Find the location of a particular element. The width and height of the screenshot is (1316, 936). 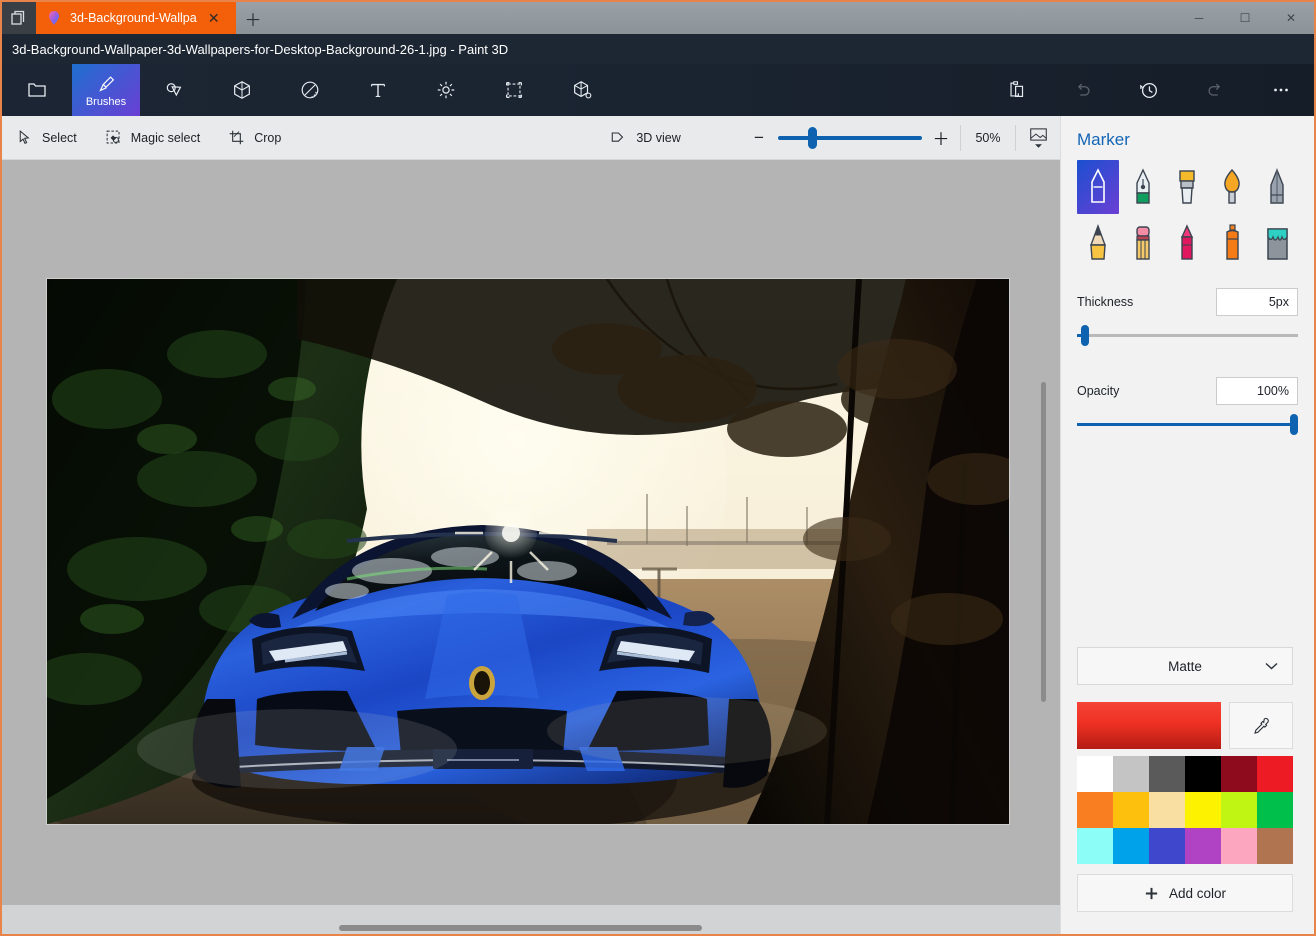

fit-to-screen-button is located at coordinates (1038, 138).